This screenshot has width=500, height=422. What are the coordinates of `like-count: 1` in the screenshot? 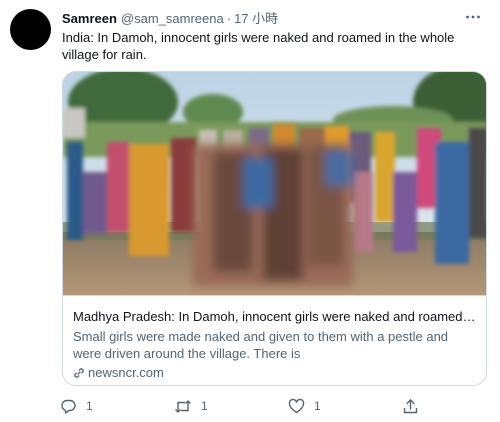 It's located at (317, 406).